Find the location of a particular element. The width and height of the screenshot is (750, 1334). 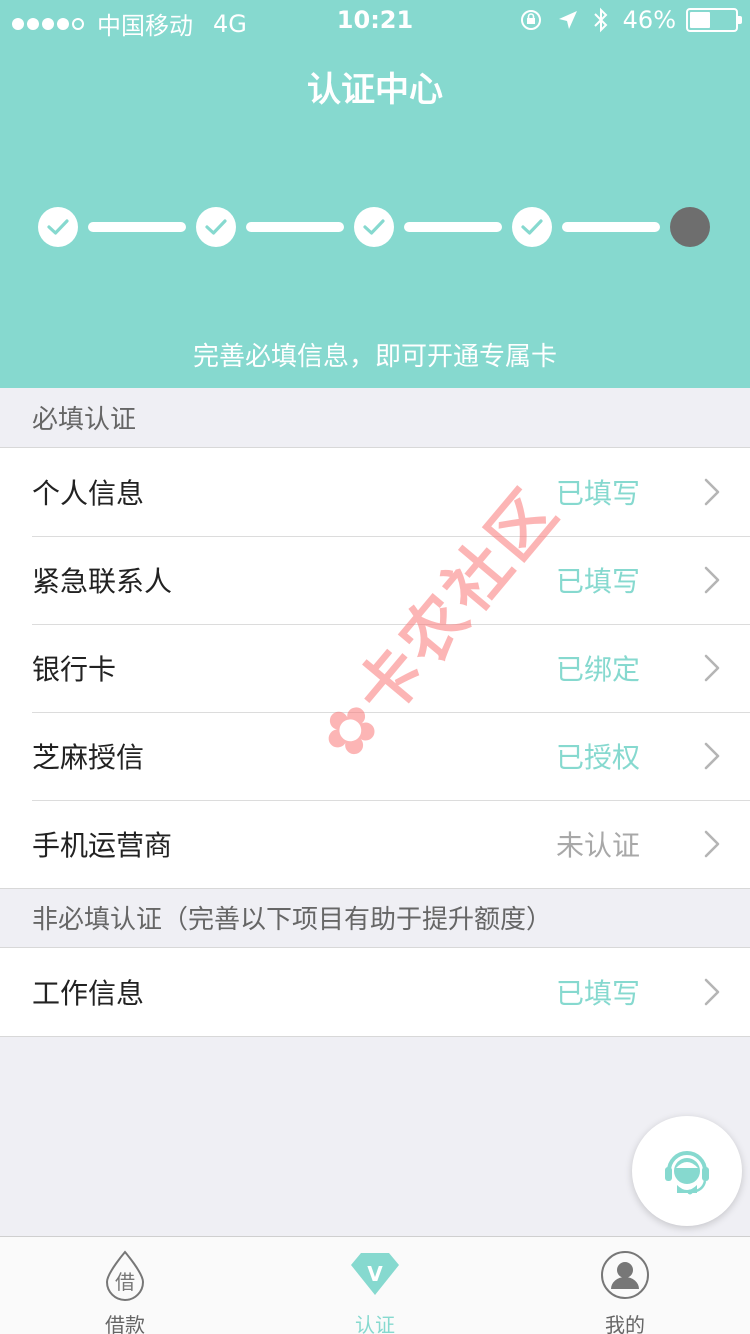

bluetooth-icon is located at coordinates (601, 20).